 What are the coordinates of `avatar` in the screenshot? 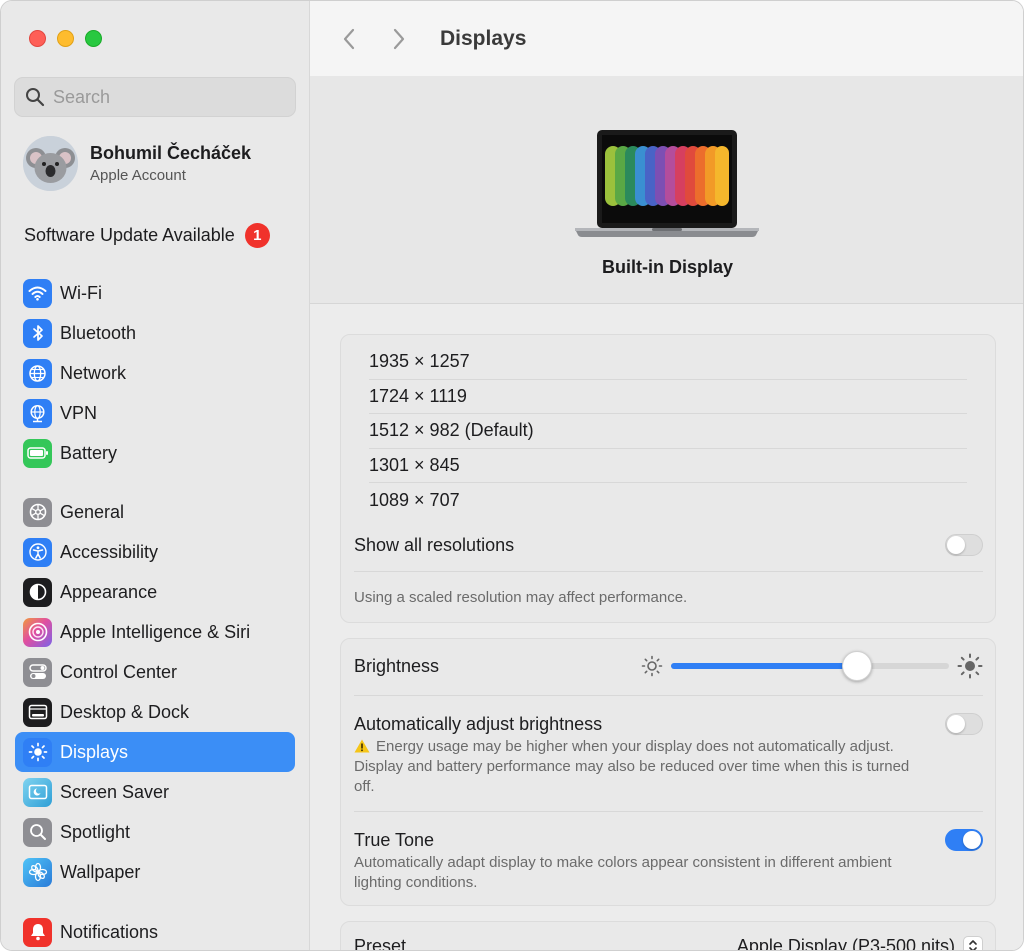 It's located at (50, 163).